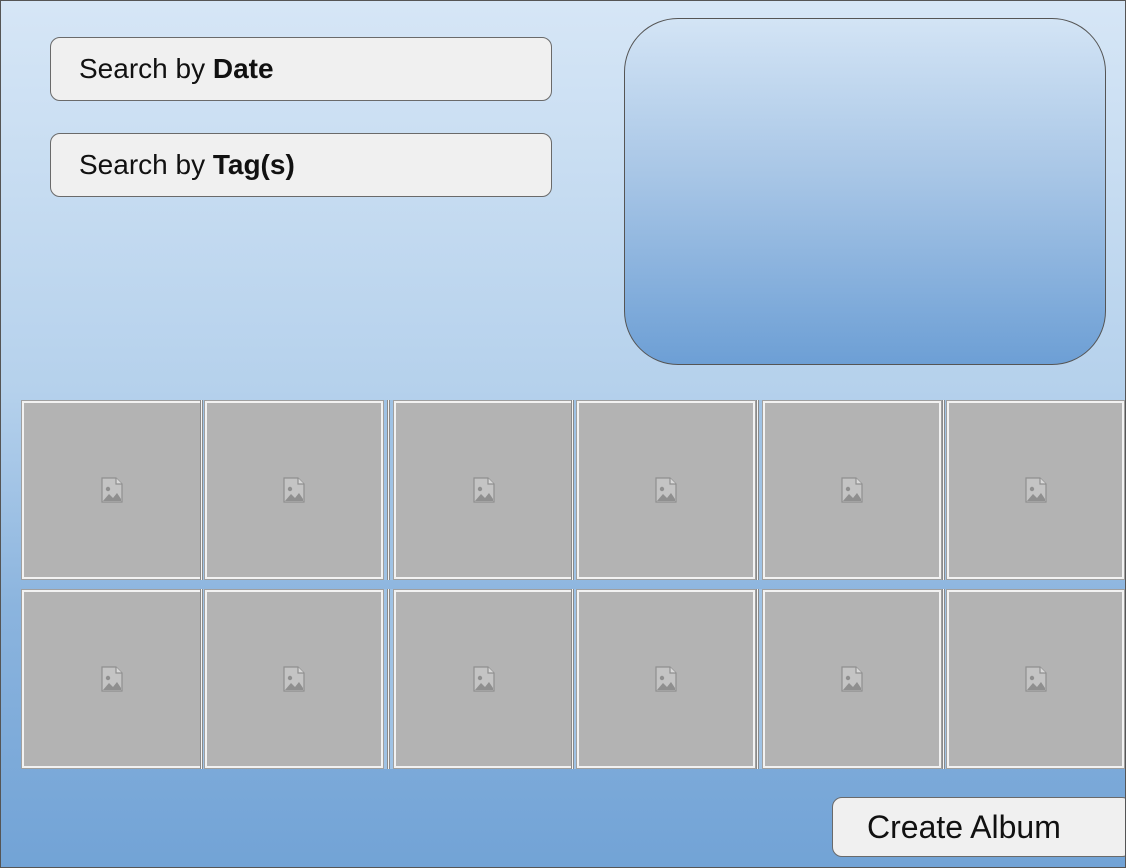 The width and height of the screenshot is (1126, 868). What do you see at coordinates (301, 69) in the screenshot?
I see `search-by-date-button: Search by Date` at bounding box center [301, 69].